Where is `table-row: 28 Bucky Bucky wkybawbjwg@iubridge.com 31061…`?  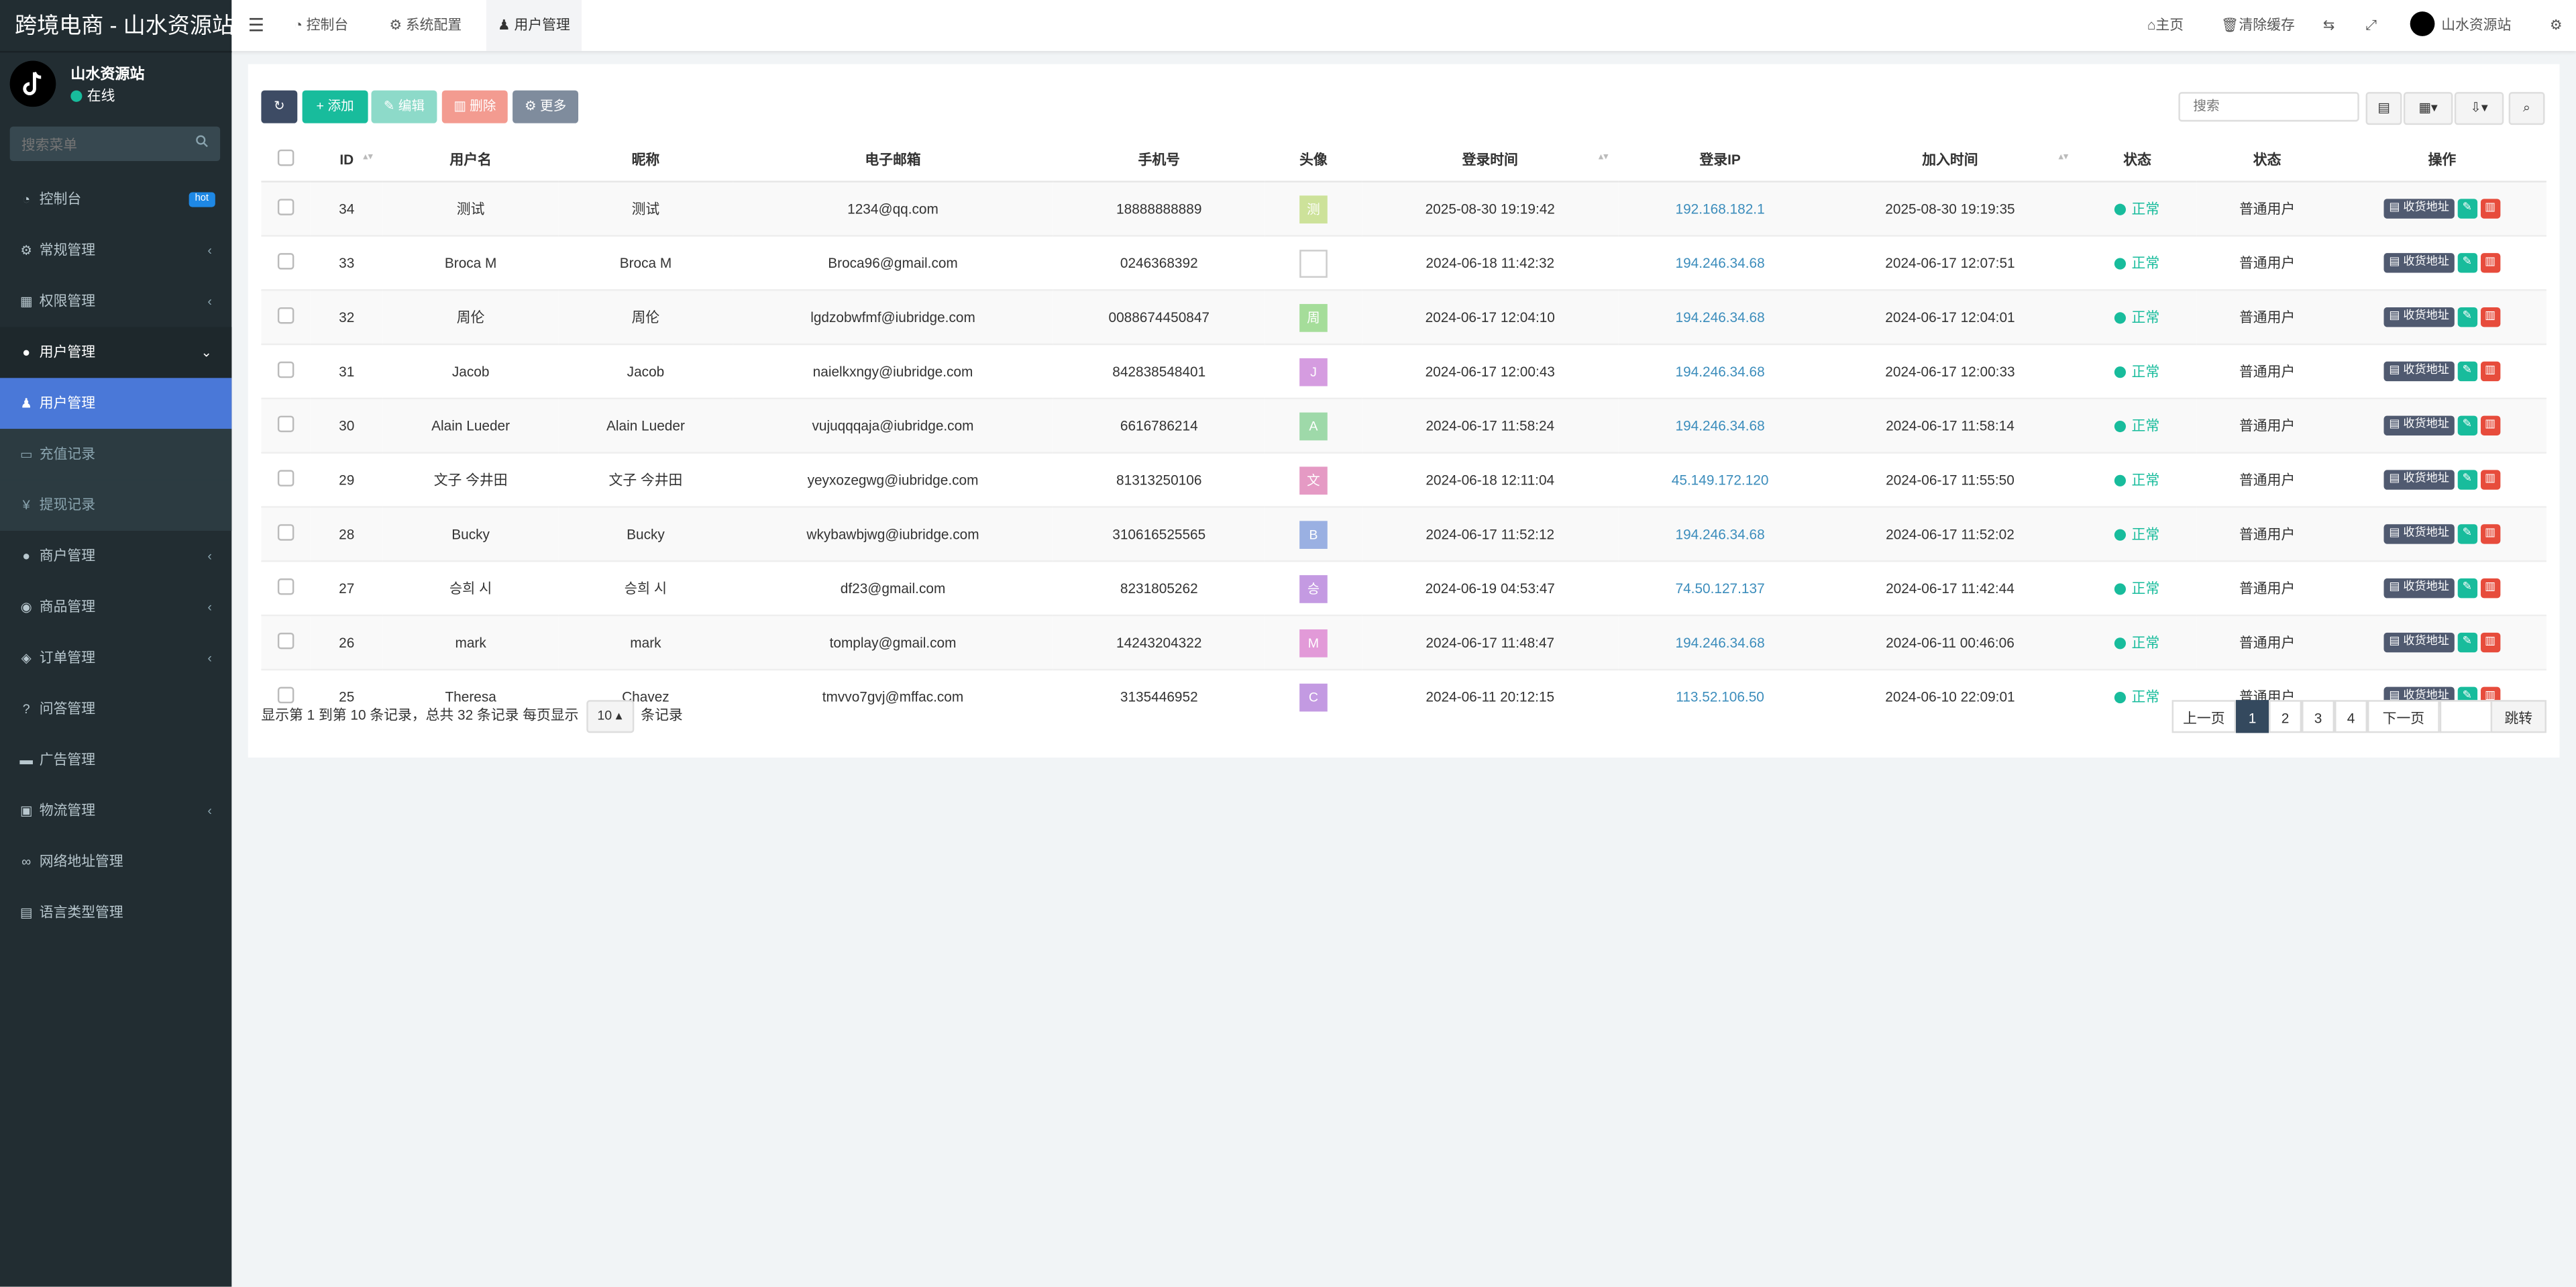 table-row: 28 Bucky Bucky wkybawbjwg@iubridge.com 31061… is located at coordinates (1403, 534).